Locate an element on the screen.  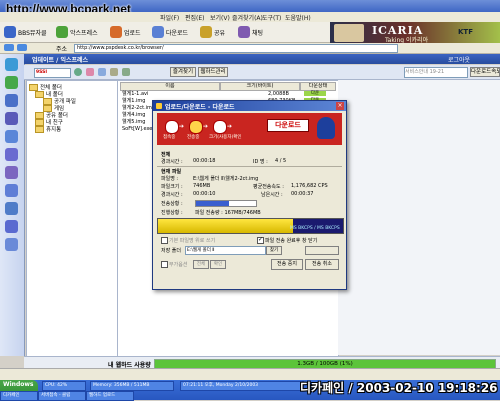
banner-ad: ICARIA Taking 이카리아 KTF is located at coordinates (415, 33).